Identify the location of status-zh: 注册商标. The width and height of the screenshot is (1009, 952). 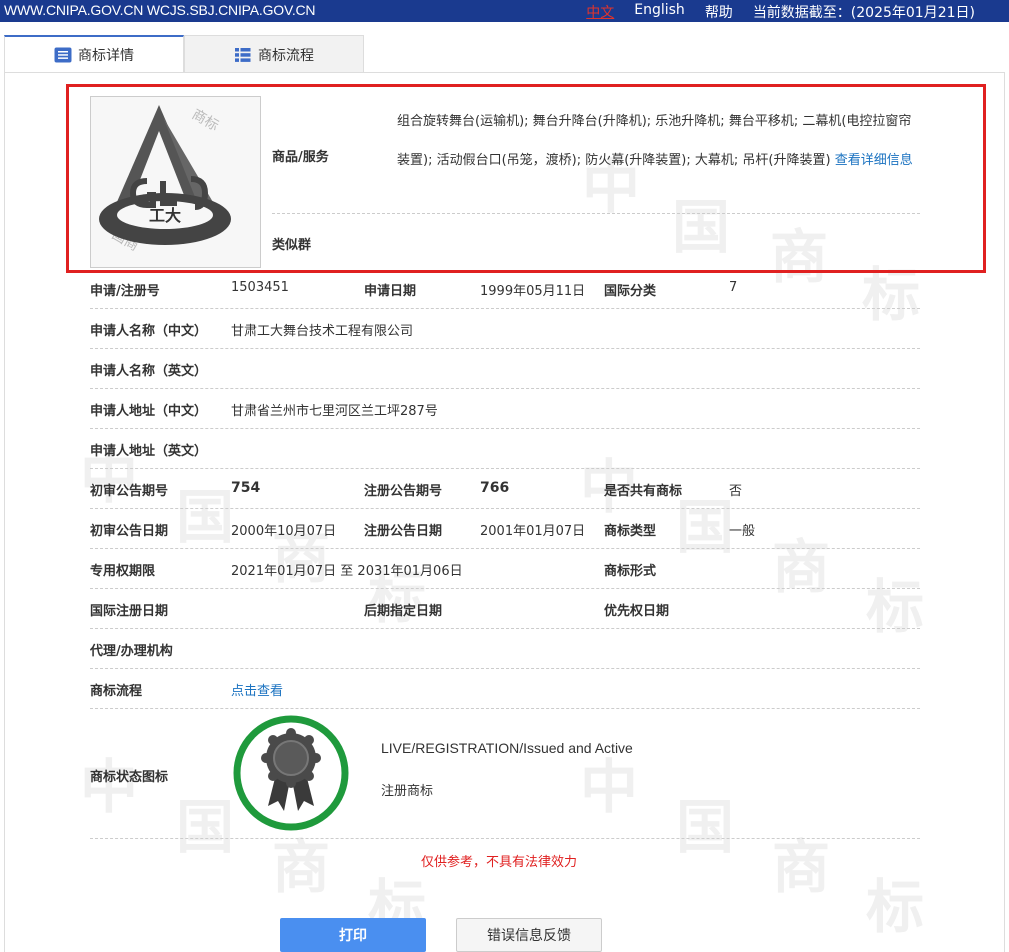
(407, 791).